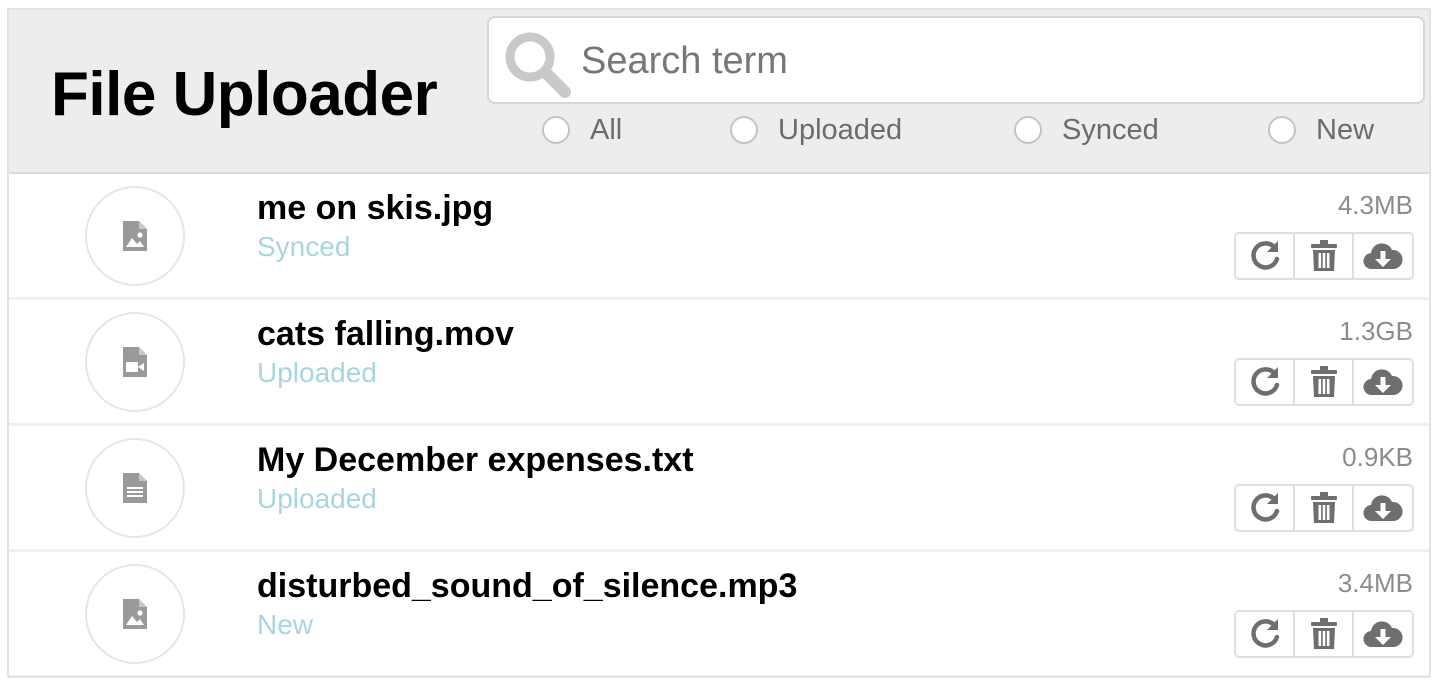 The image size is (1438, 688). Describe the element at coordinates (538, 65) in the screenshot. I see `search-icon` at that location.